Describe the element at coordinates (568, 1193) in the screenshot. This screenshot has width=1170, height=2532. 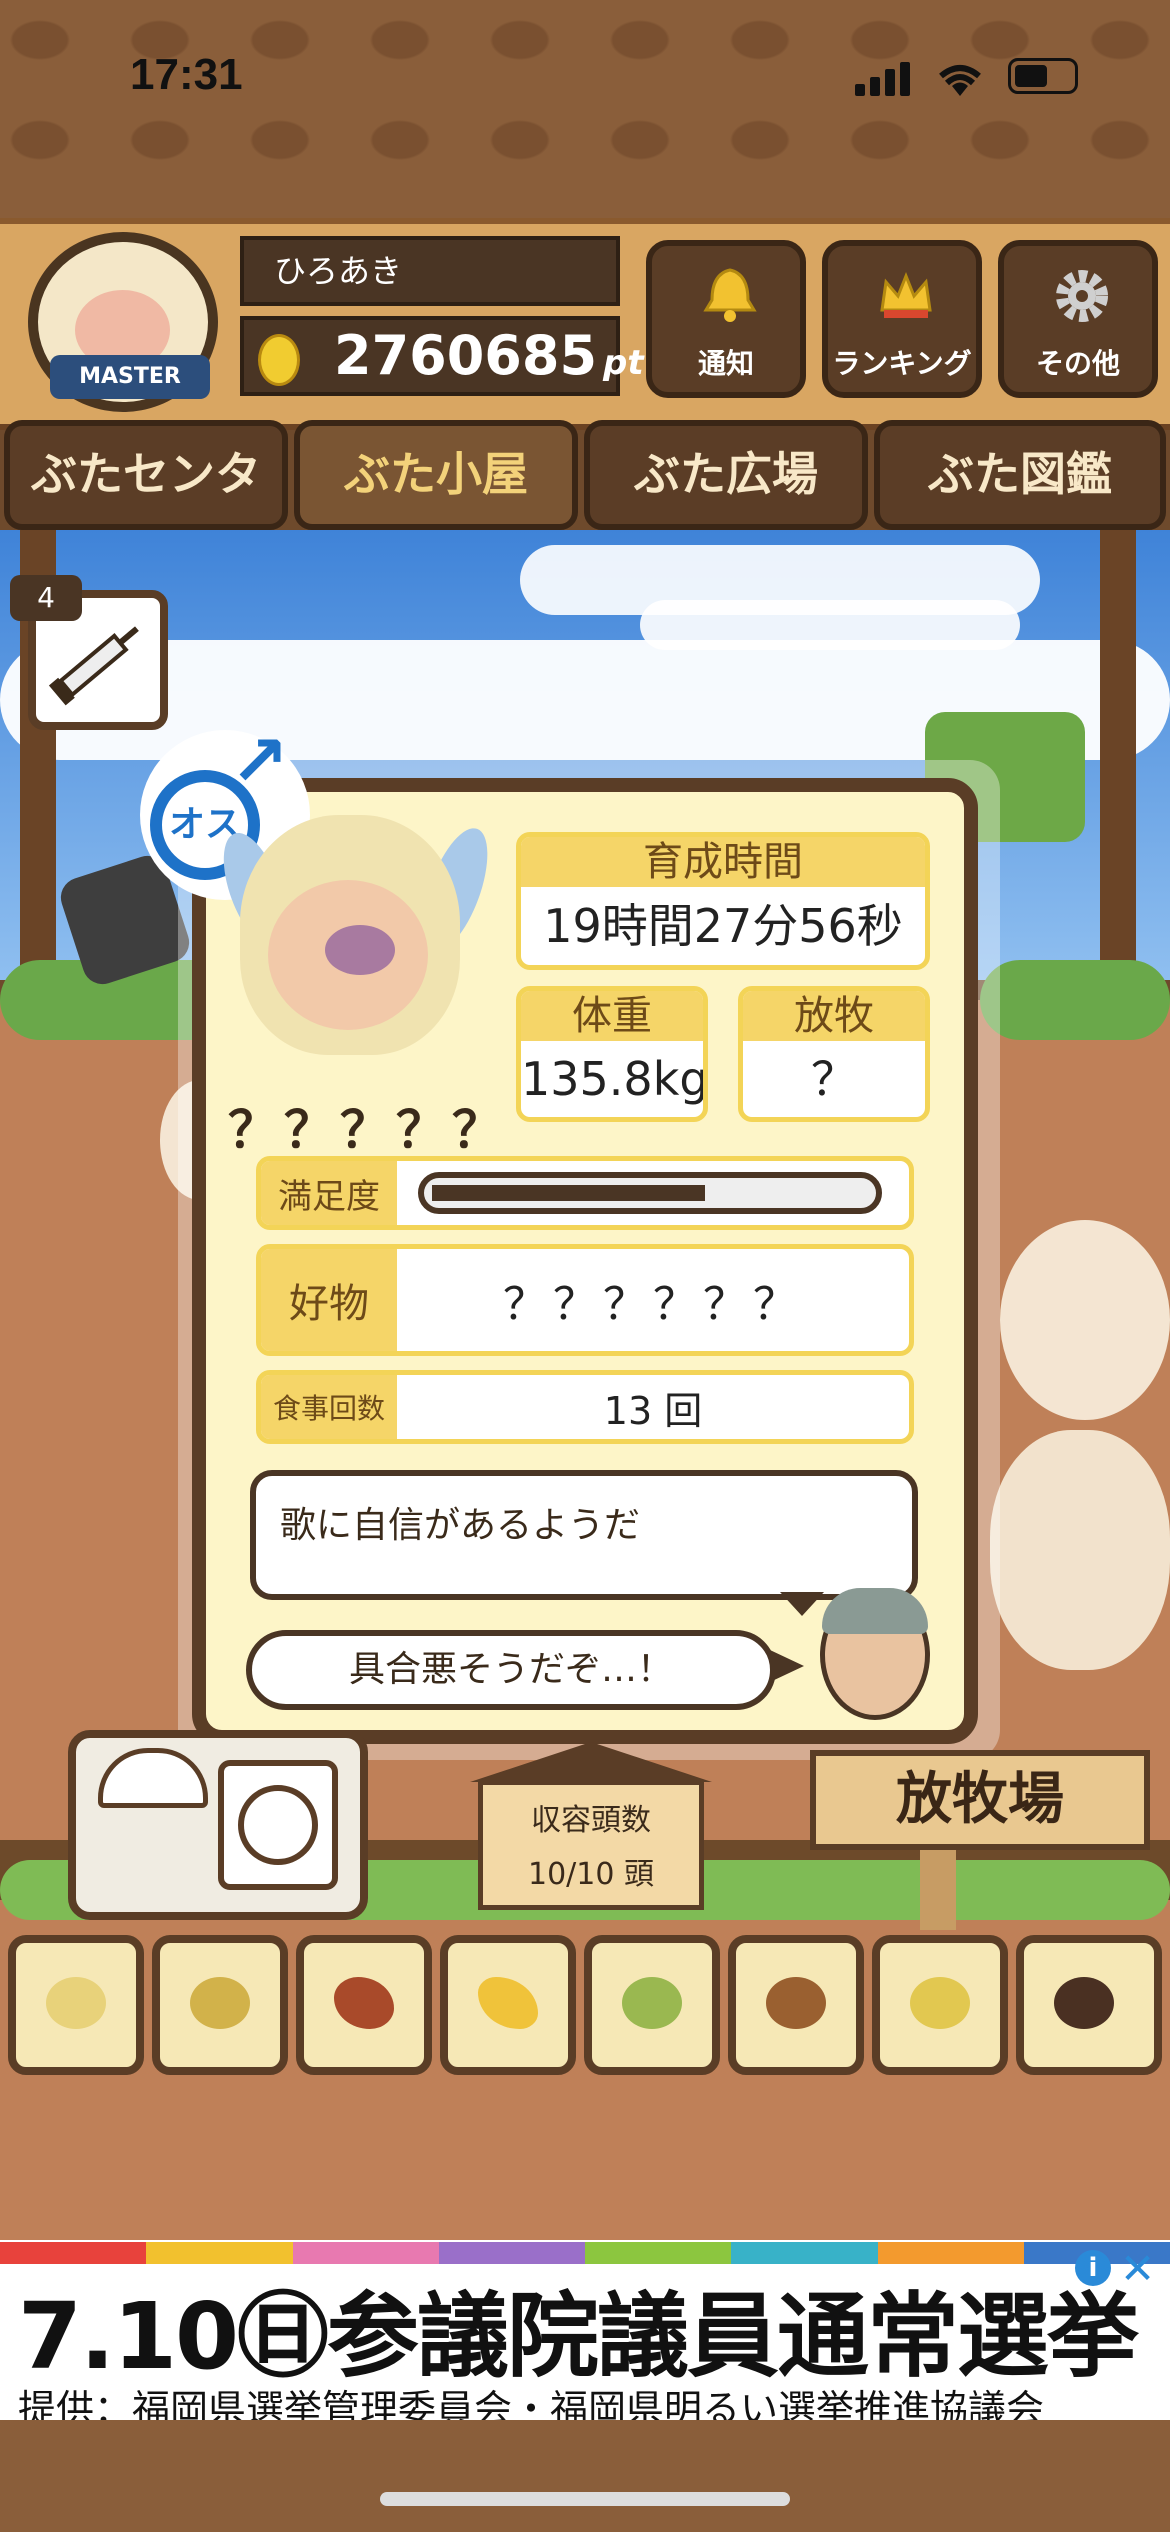
I see `satisfaction-bar-fill` at that location.